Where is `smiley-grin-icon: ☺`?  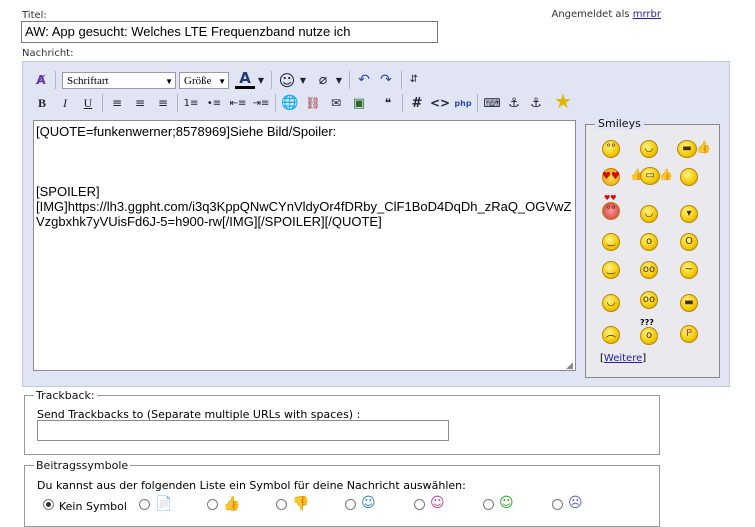 smiley-grin-icon: ☺ is located at coordinates (506, 503).